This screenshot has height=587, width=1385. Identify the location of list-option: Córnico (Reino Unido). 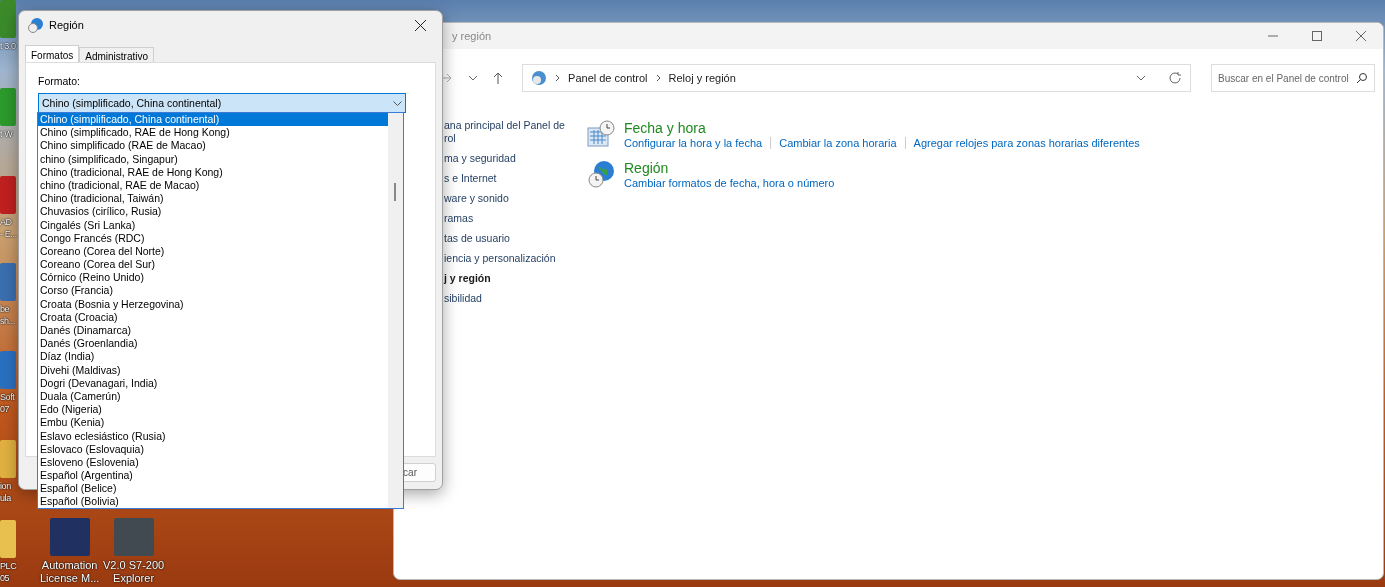
(213, 278).